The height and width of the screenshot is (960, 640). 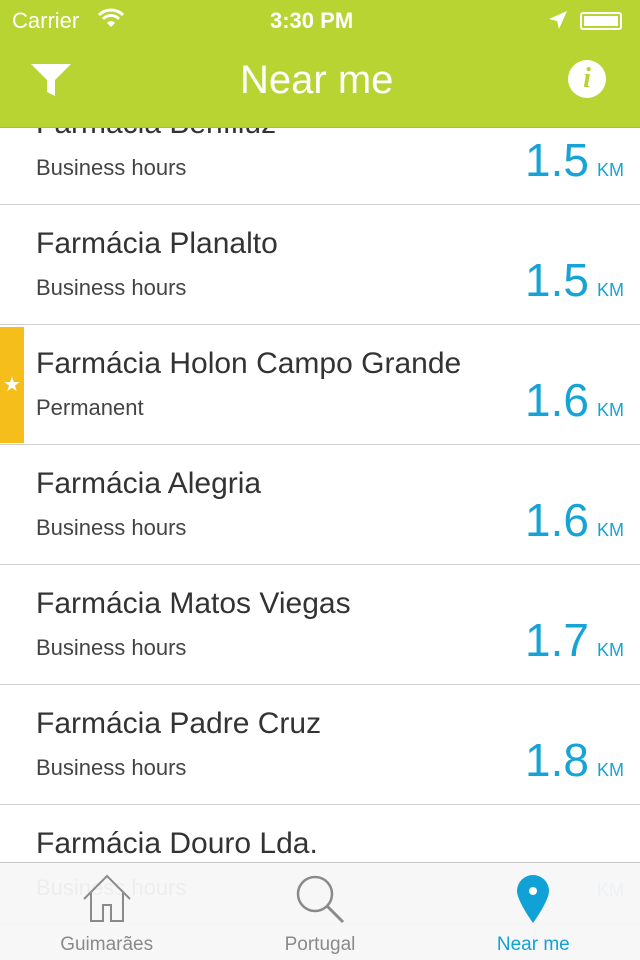 I want to click on distance: 1.7 KM, so click(x=563, y=616).